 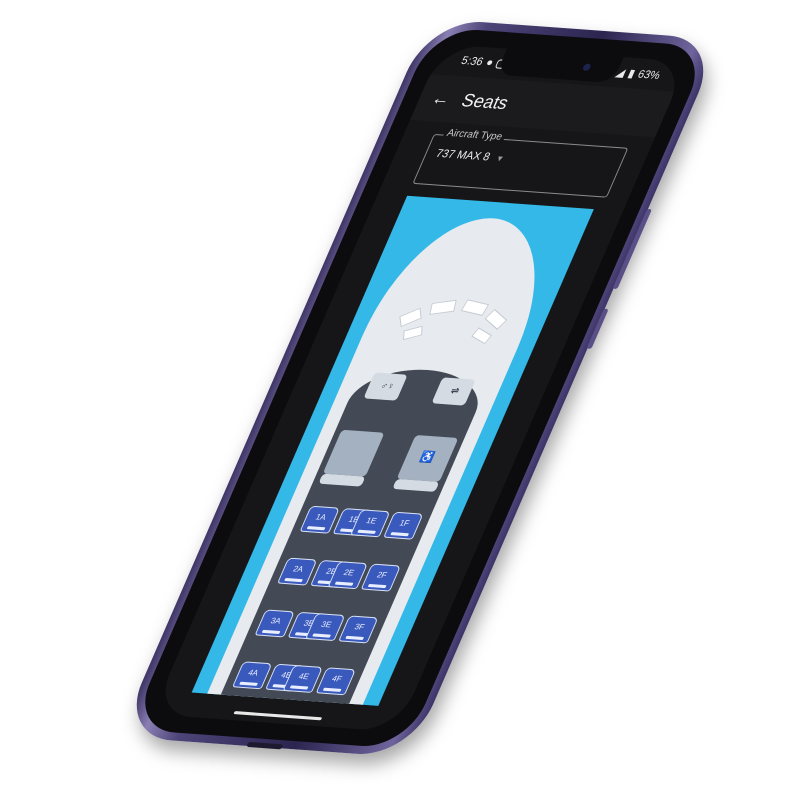 What do you see at coordinates (381, 577) in the screenshot?
I see `seat-2f: 2F` at bounding box center [381, 577].